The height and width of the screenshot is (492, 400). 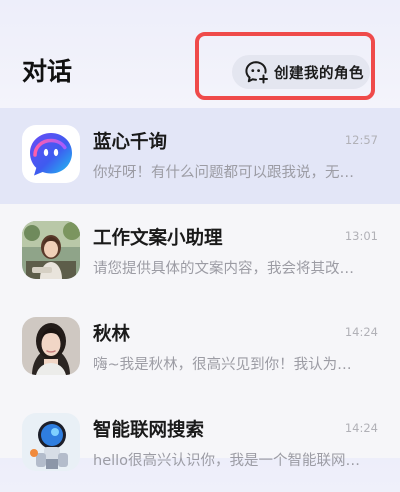 I want to click on robot-avatar, so click(x=51, y=442).